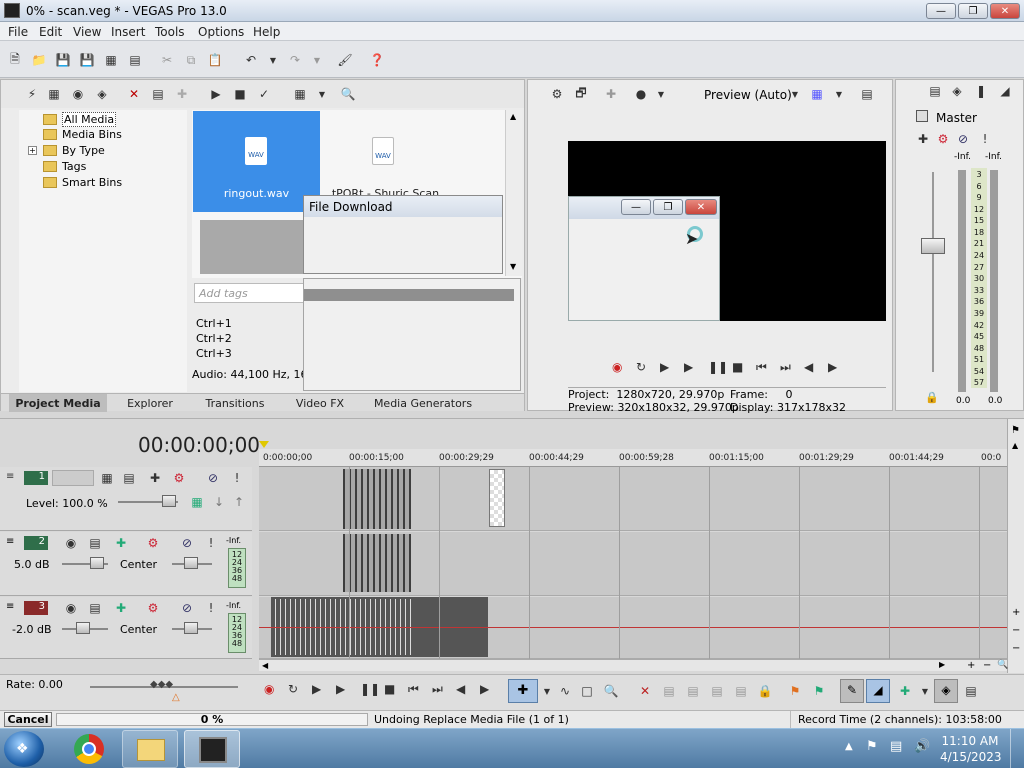 The width and height of the screenshot is (1024, 768). Describe the element at coordinates (73, 478) in the screenshot. I see `track-1-name-field` at that location.